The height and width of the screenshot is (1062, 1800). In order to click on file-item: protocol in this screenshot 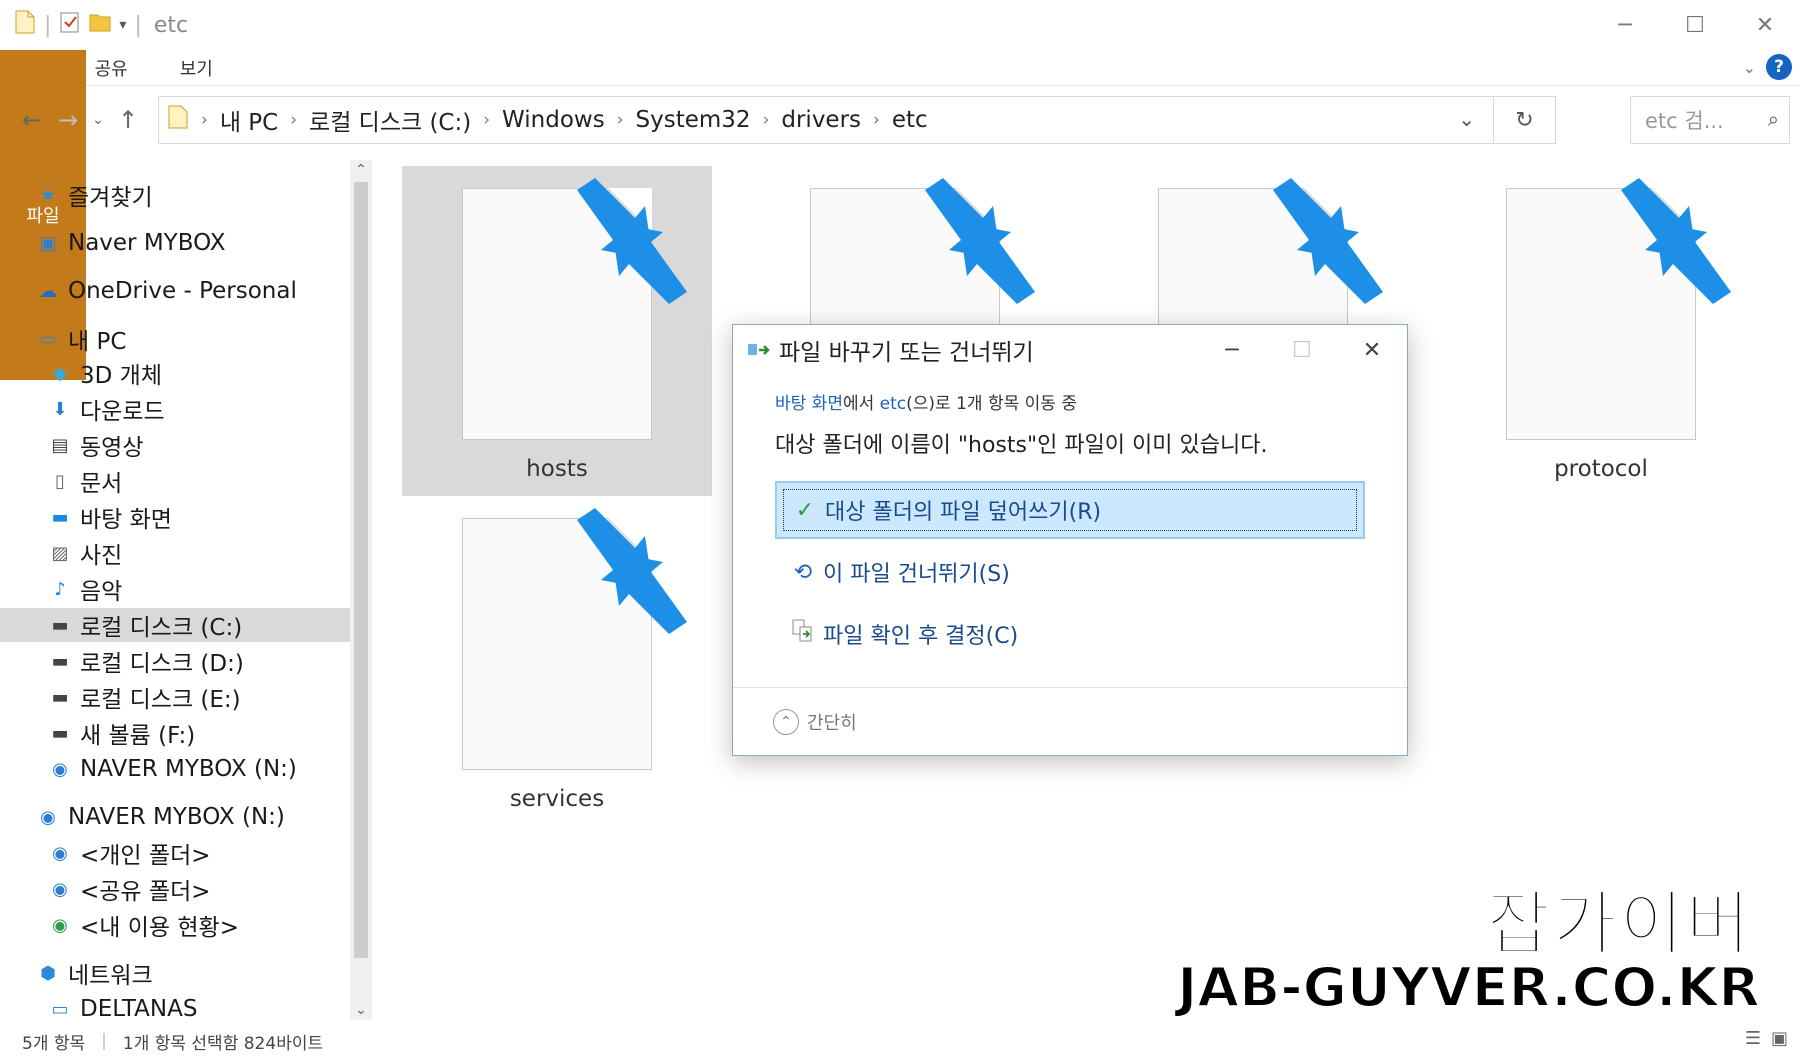, I will do `click(1601, 331)`.